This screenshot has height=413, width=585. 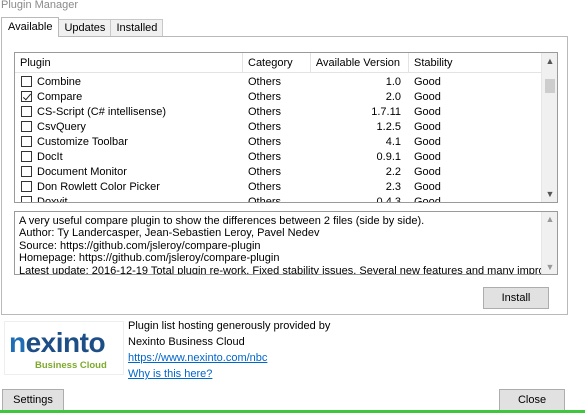 What do you see at coordinates (549, 61) in the screenshot?
I see `scroll-up-arrow-icon: ▲` at bounding box center [549, 61].